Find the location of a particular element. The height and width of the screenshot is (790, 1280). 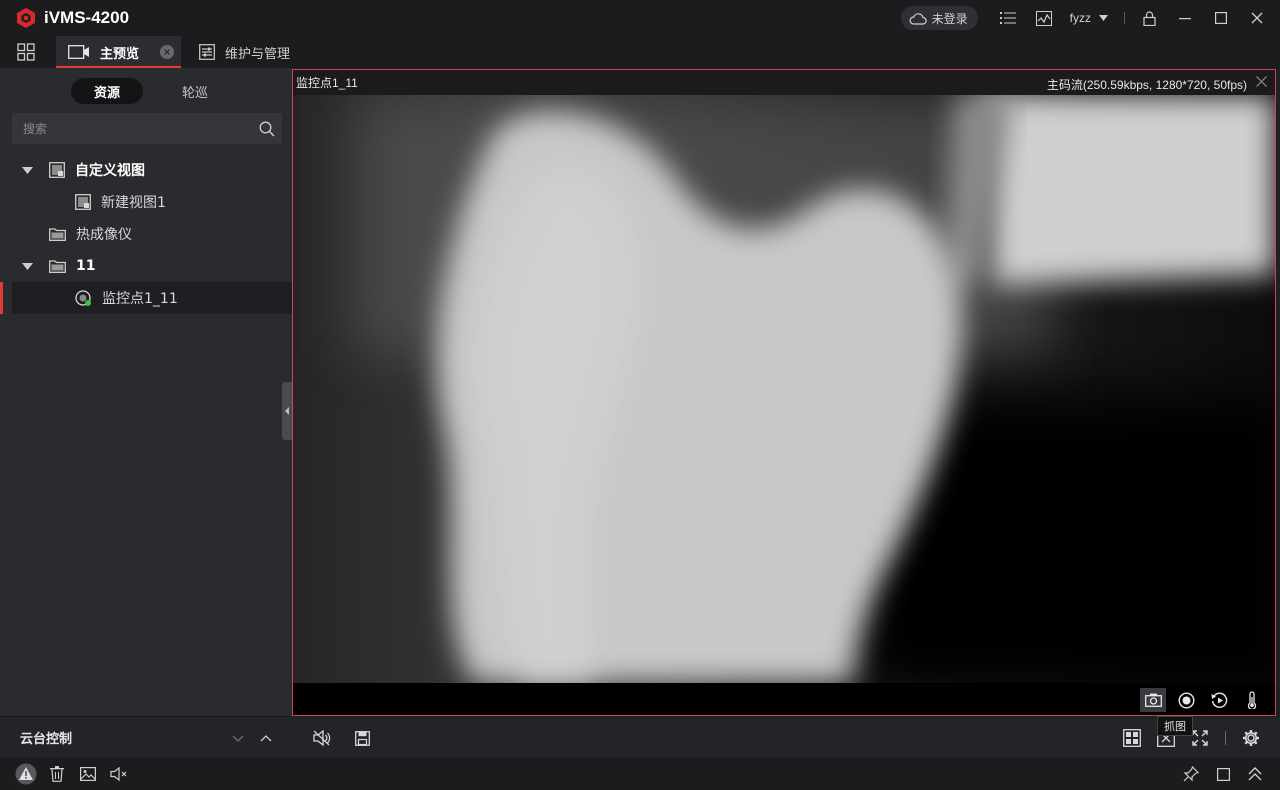

search-input is located at coordinates (132, 128).